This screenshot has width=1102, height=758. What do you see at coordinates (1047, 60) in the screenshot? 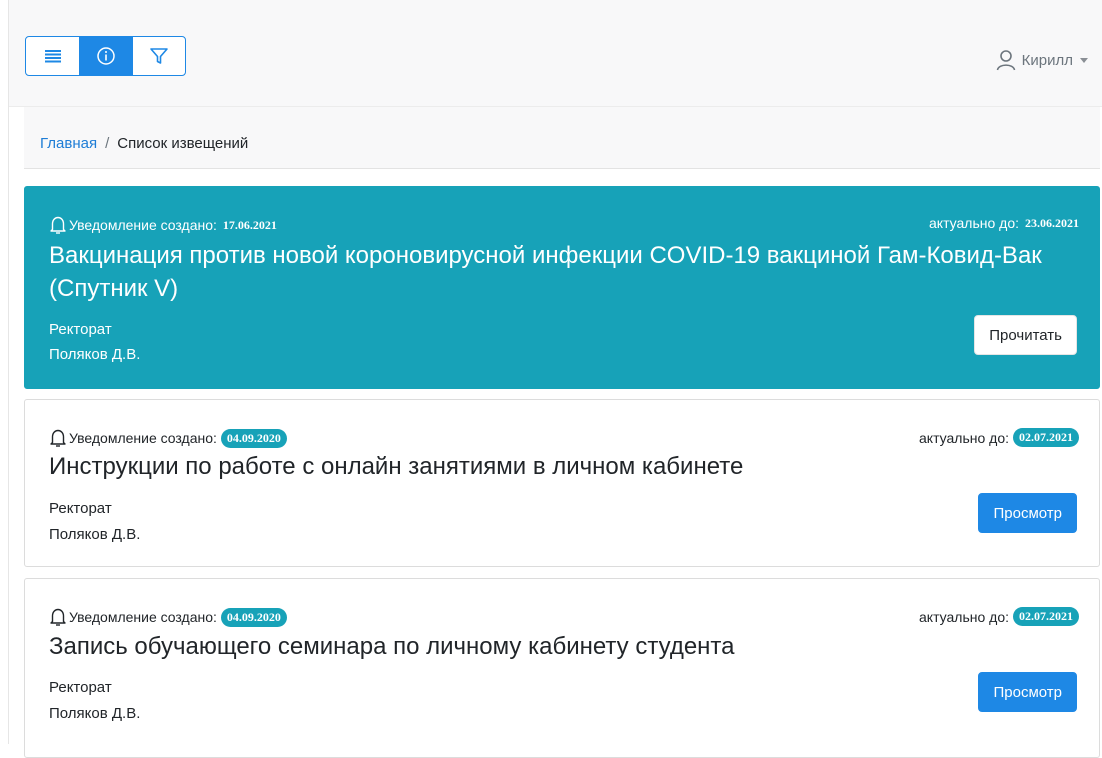
I see `user-name: Кирилл` at bounding box center [1047, 60].